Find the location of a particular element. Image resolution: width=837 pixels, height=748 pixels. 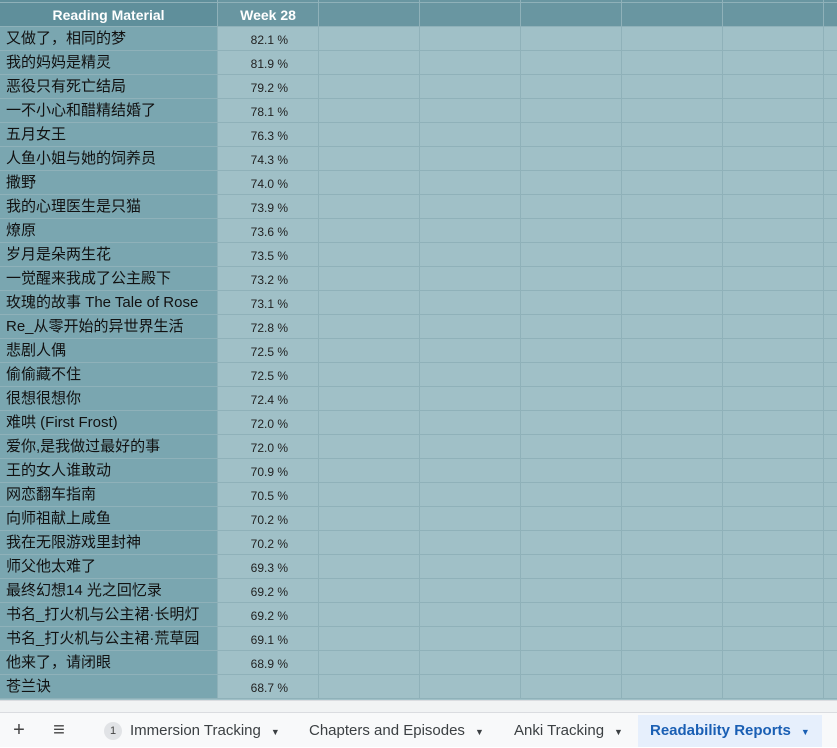

title-cell: 爱你,是我做过最好的事 is located at coordinates (109, 447).